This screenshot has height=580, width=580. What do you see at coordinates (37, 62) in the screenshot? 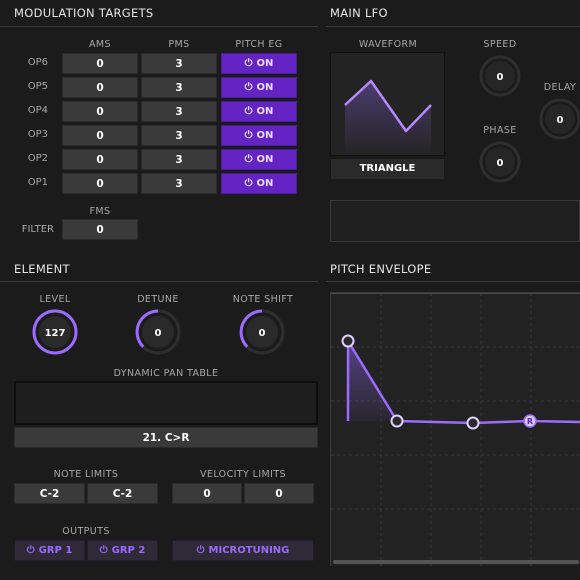
I see `row-label: OP6` at bounding box center [37, 62].